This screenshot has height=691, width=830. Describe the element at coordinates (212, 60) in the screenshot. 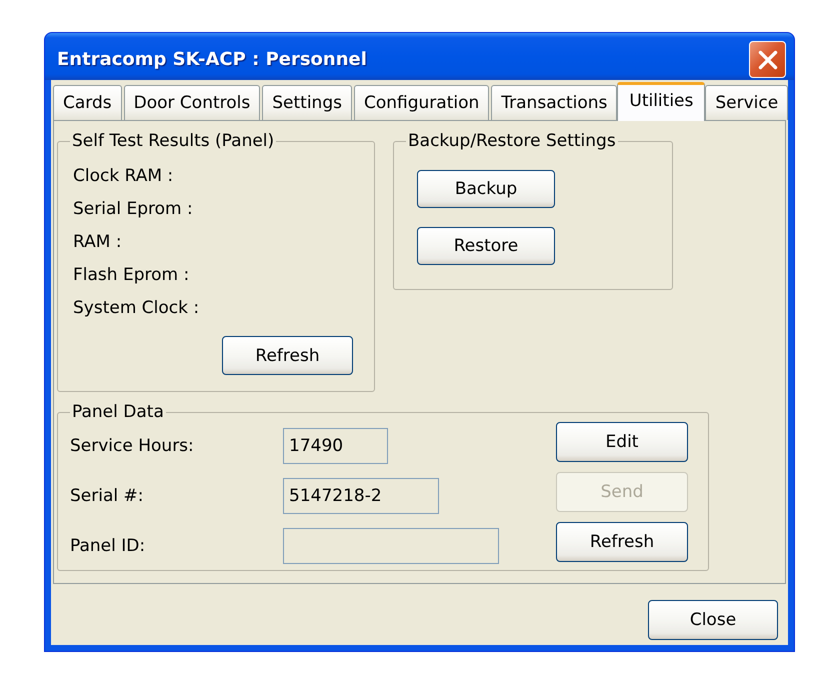

I see `window-title: Entracomp SK-ACP : Personnel` at that location.